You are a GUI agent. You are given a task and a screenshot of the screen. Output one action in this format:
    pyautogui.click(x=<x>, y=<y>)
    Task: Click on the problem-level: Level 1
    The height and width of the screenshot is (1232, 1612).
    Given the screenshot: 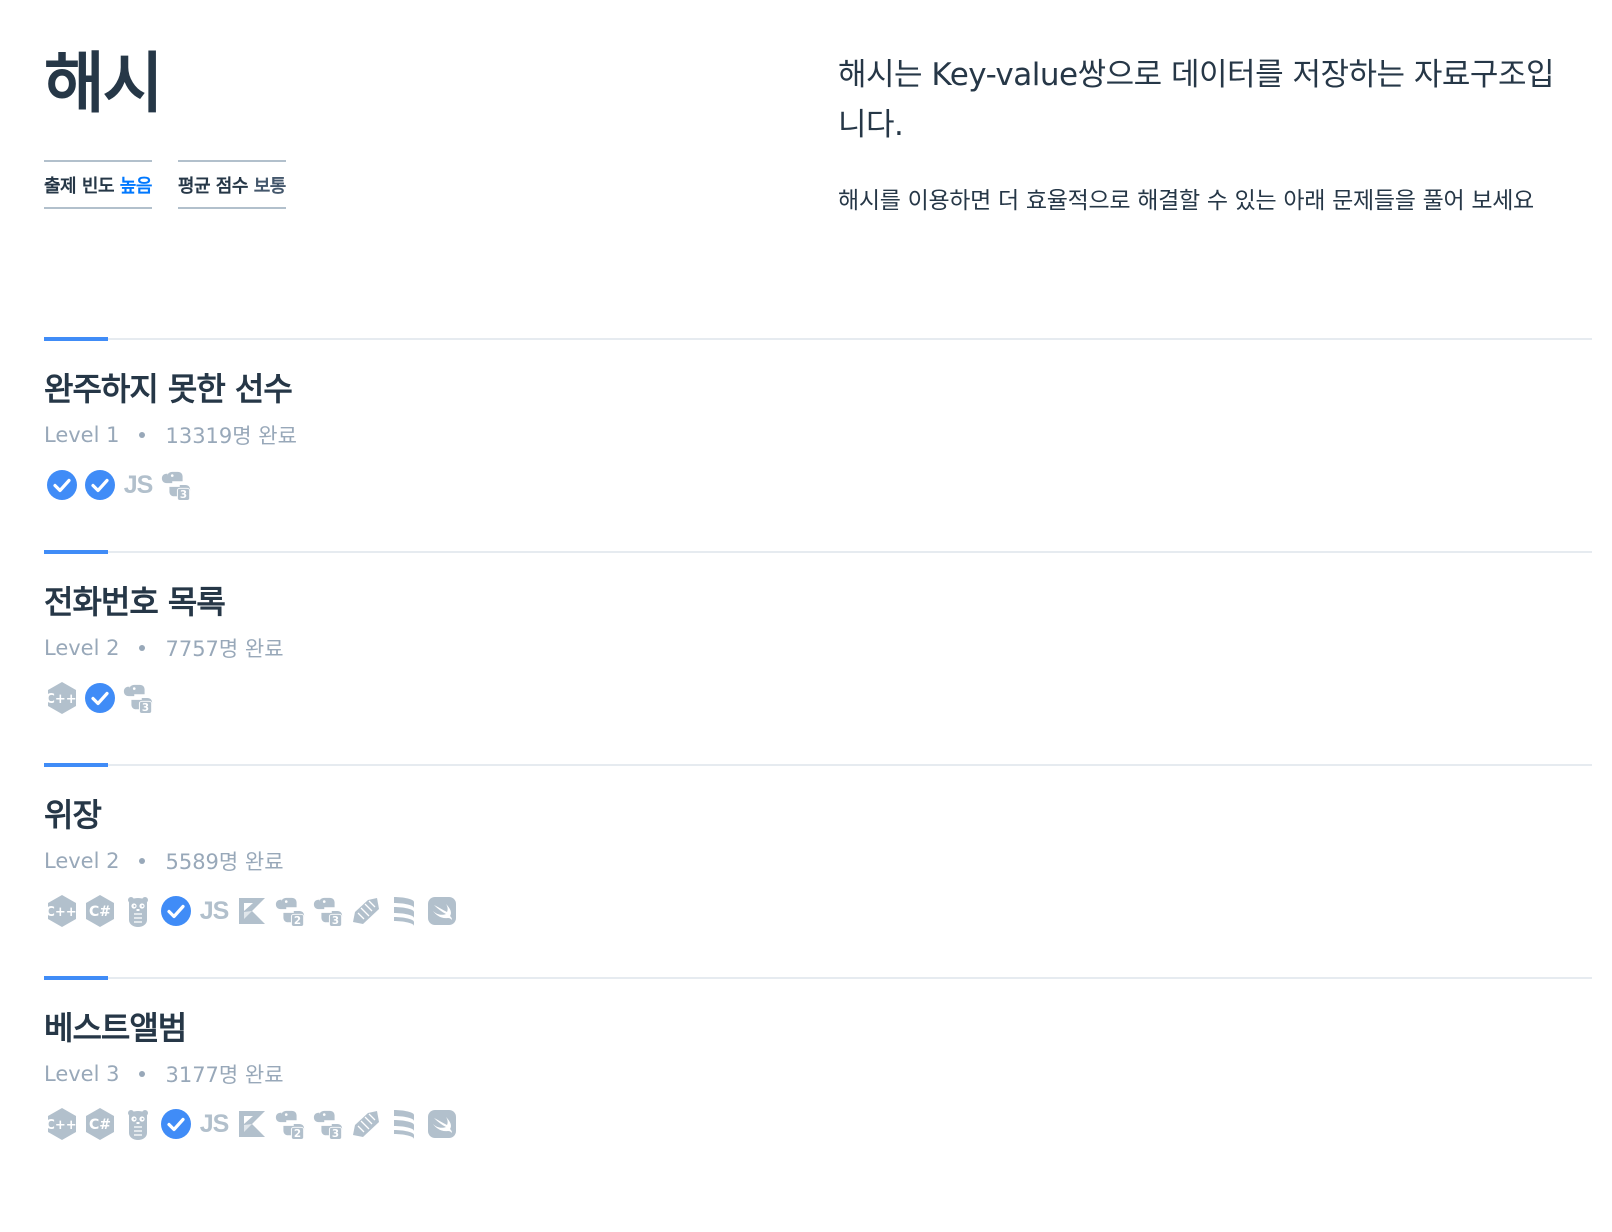 What is the action you would take?
    pyautogui.click(x=82, y=435)
    